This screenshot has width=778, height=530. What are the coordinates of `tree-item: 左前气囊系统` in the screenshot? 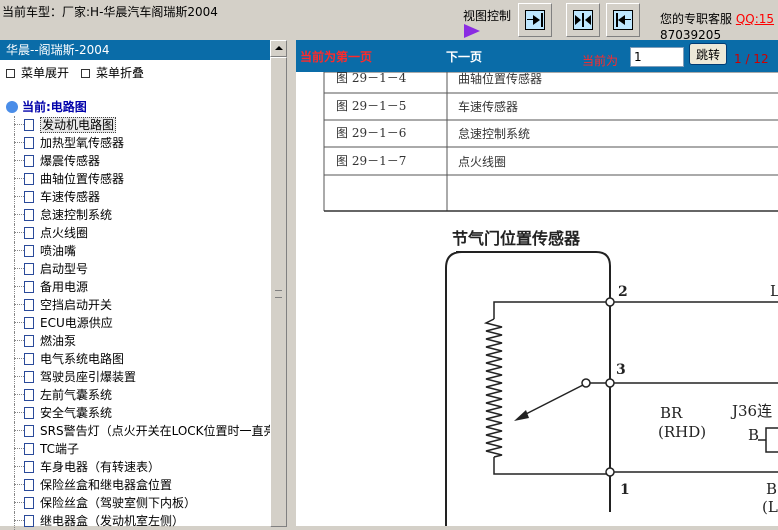 It's located at (135, 395).